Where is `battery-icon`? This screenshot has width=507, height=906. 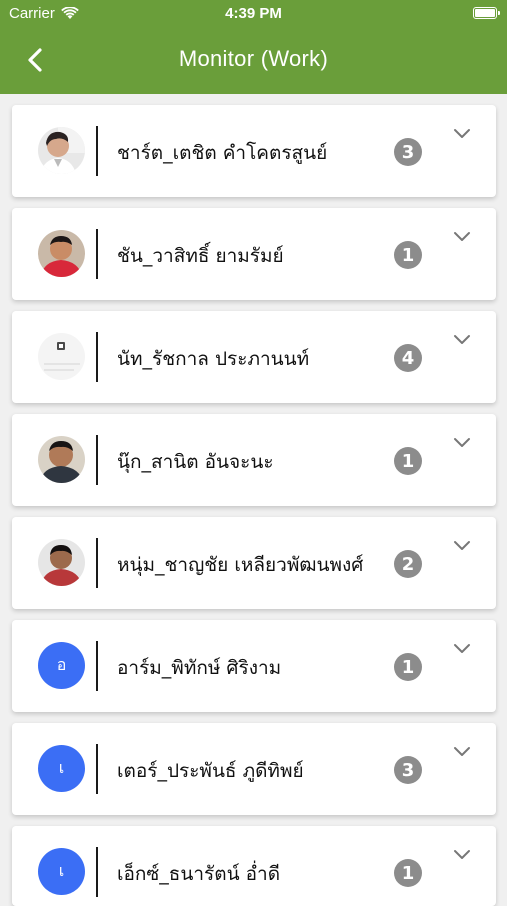
battery-icon is located at coordinates (486, 13).